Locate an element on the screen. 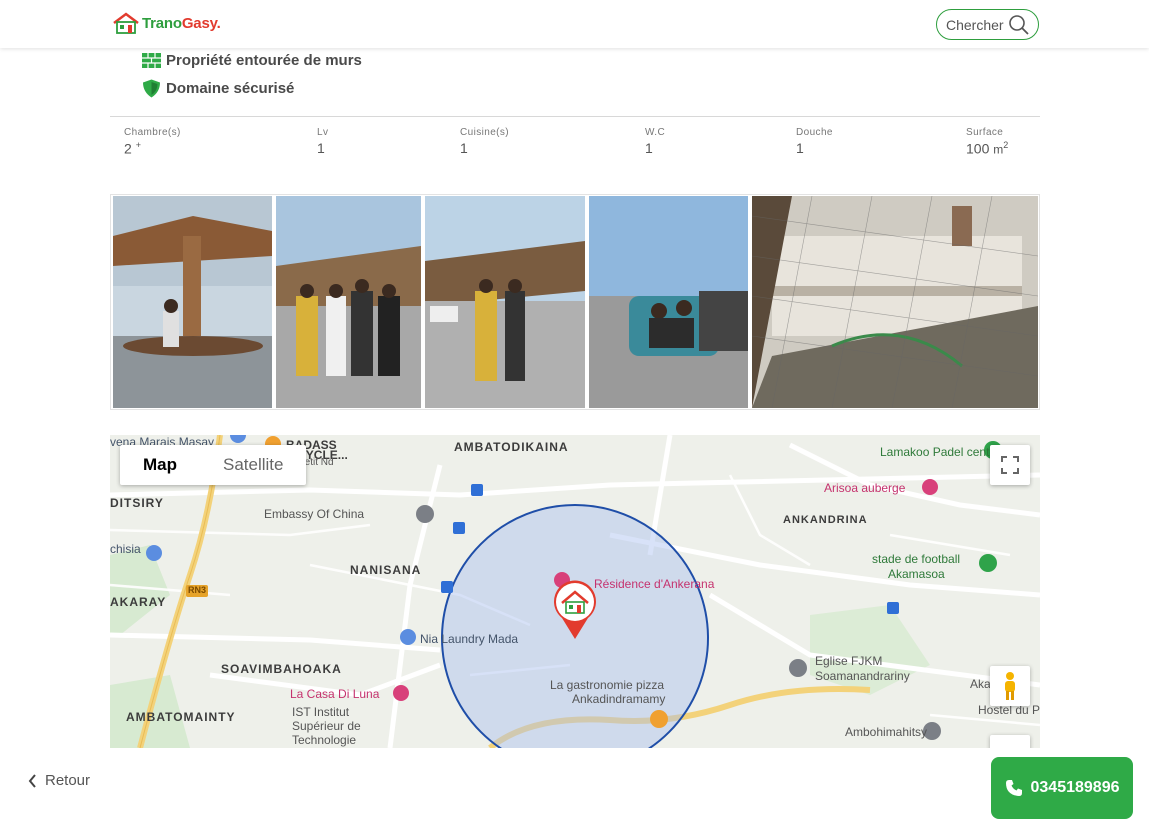 This screenshot has width=1149, height=819. map-label: Lamakoo Padel center is located at coordinates (940, 452).